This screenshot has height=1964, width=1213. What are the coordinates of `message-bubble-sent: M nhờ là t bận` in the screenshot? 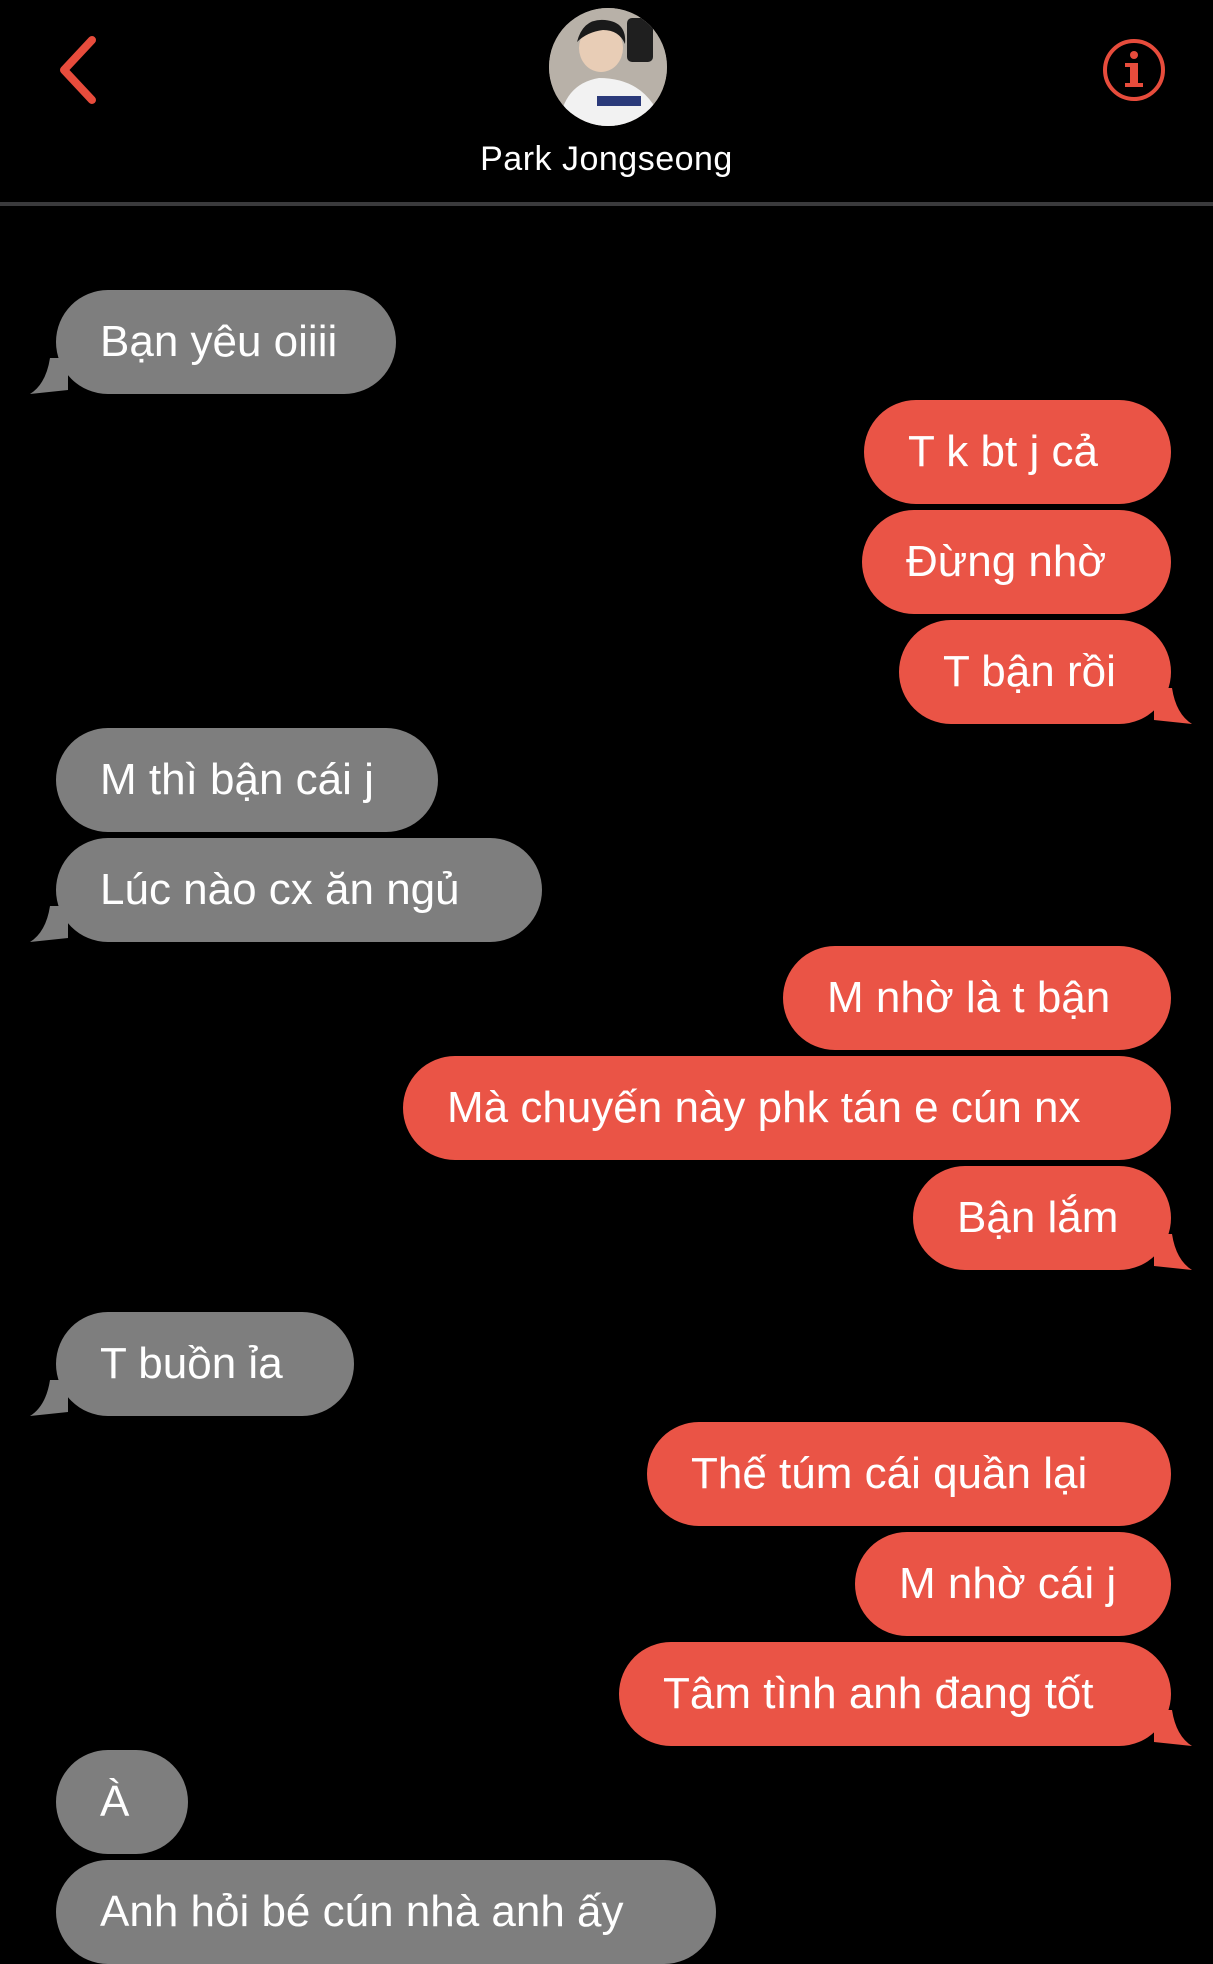 It's located at (977, 998).